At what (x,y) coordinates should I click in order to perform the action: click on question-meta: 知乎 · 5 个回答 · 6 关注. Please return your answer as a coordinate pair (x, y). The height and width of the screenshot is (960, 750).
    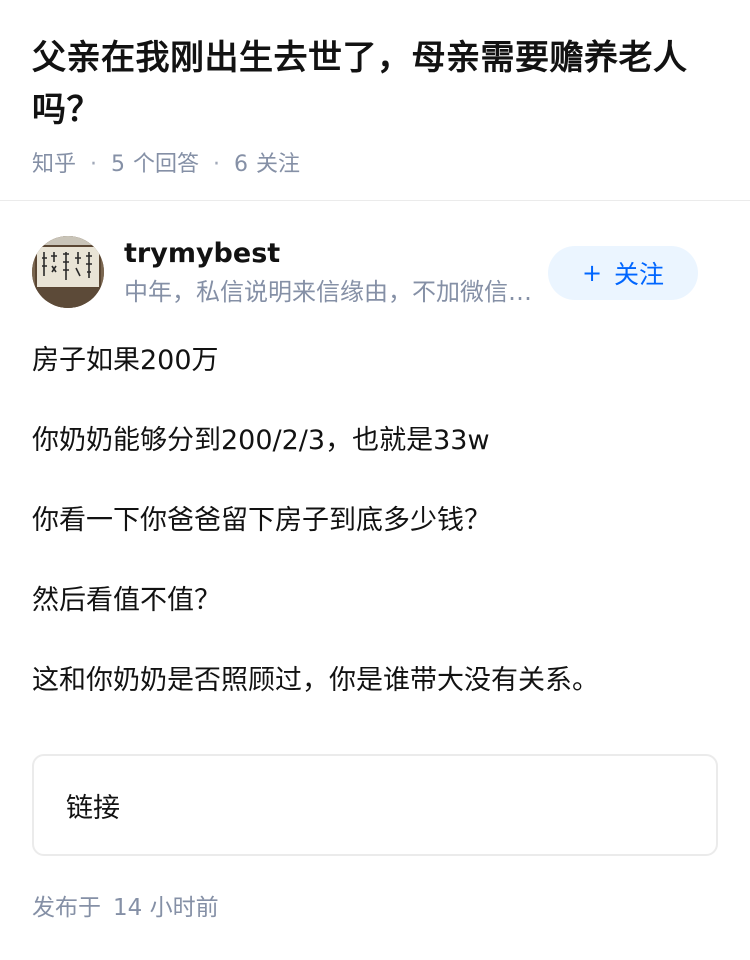
    Looking at the image, I should click on (375, 165).